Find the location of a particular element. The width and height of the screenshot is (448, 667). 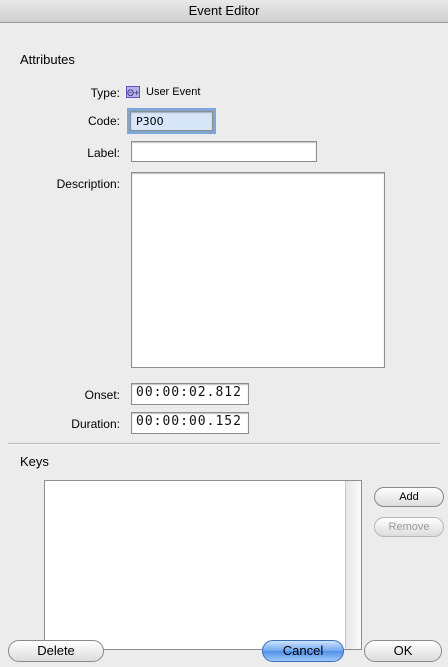

attributes-section-title: Attributes is located at coordinates (47, 59).